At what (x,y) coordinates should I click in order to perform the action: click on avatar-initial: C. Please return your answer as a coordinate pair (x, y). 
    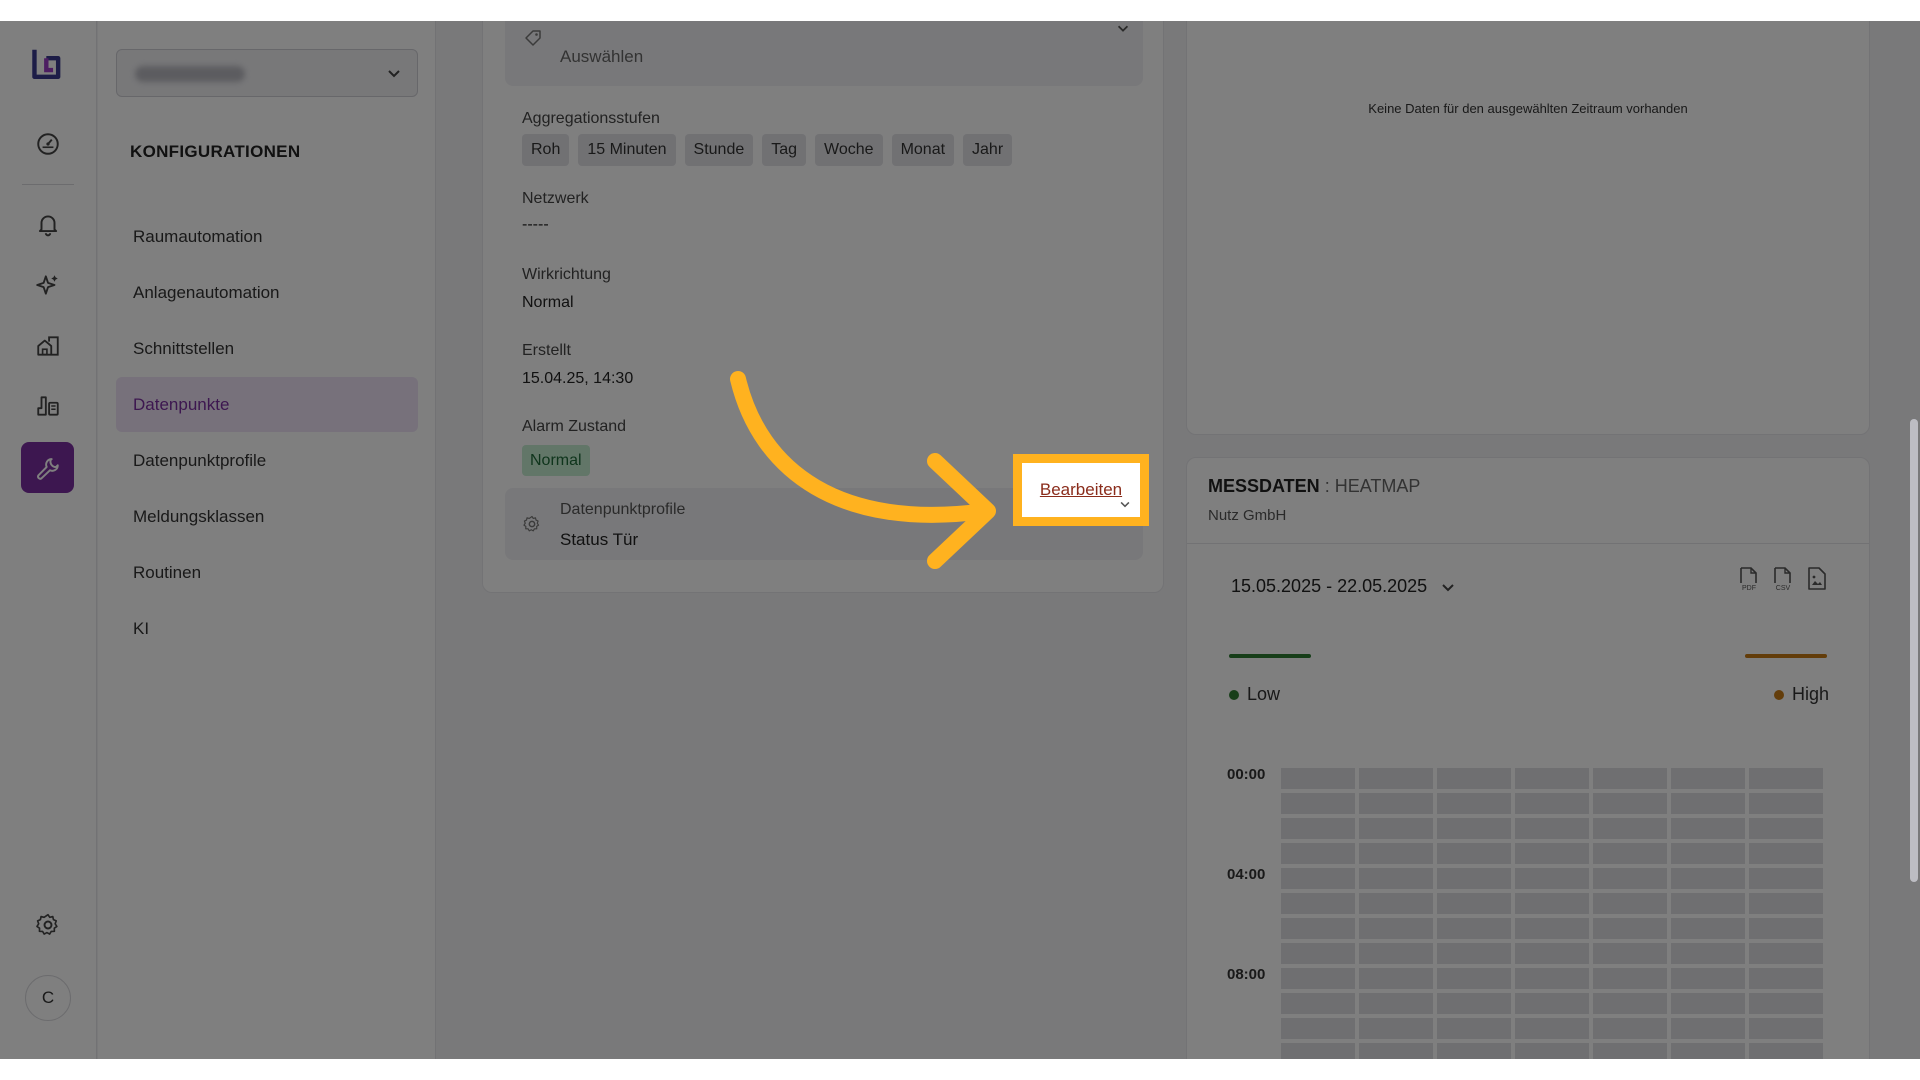
    Looking at the image, I should click on (48, 997).